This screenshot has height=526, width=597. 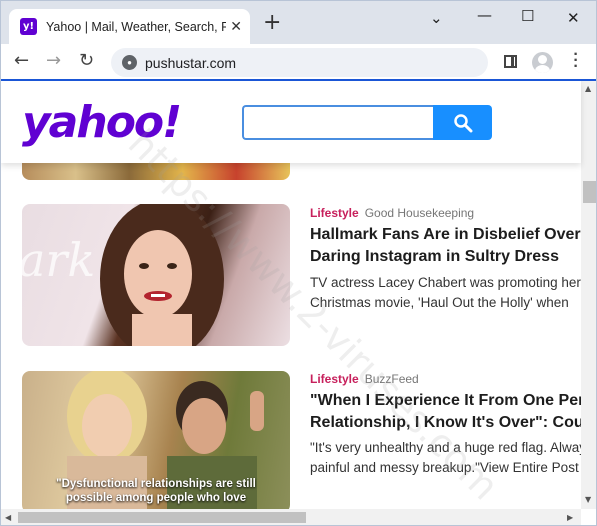 I want to click on close-window-button: ✕, so click(x=573, y=18).